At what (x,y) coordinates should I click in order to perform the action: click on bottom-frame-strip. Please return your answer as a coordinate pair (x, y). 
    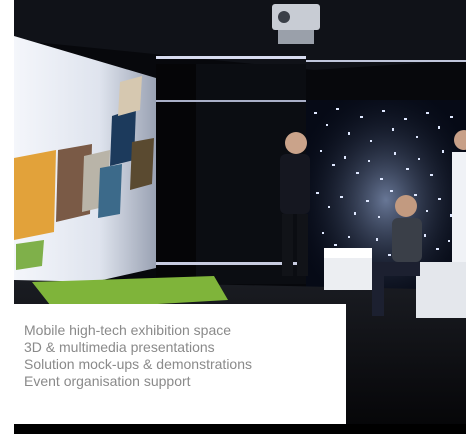
    Looking at the image, I should click on (240, 429).